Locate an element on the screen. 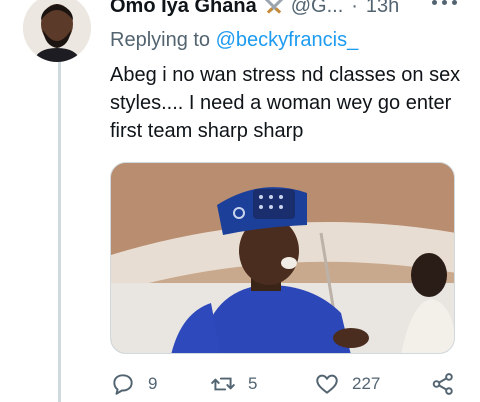 The width and height of the screenshot is (480, 402). avatar is located at coordinates (57, 31).